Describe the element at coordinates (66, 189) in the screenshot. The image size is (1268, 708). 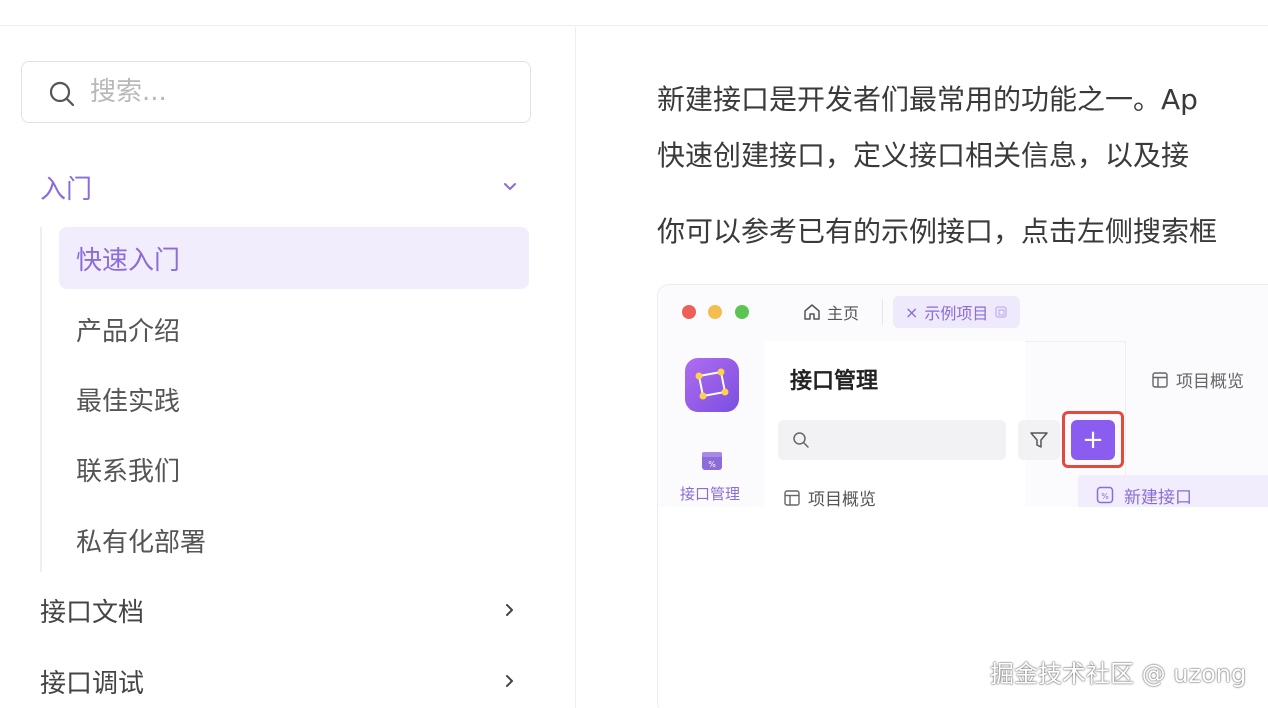
I see `nav-section-label: 入门` at that location.